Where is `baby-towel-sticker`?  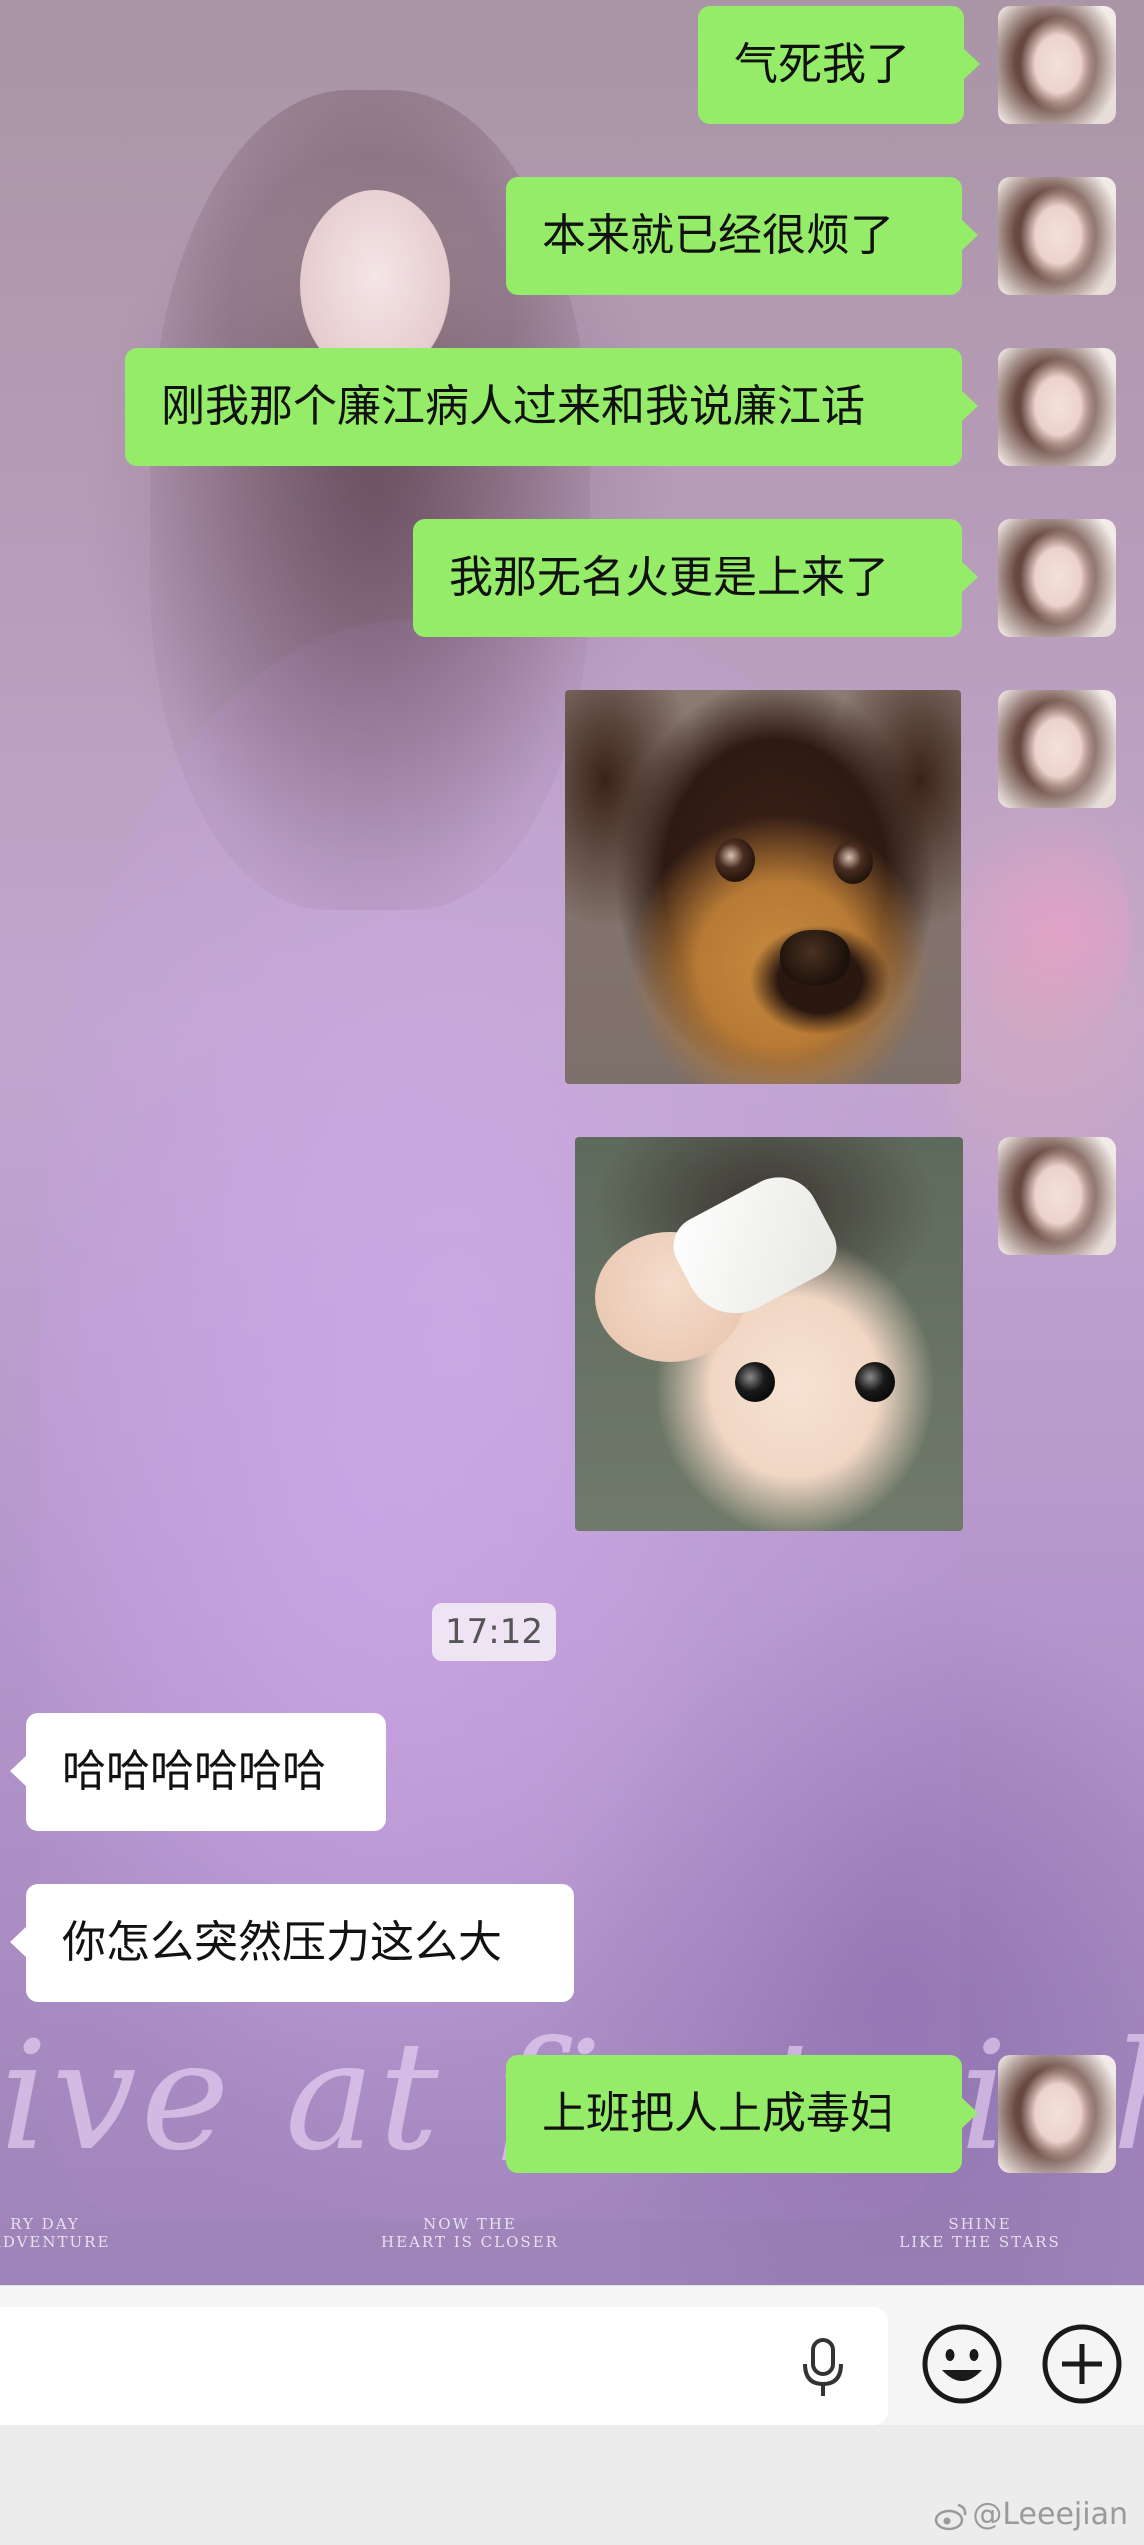 baby-towel-sticker is located at coordinates (769, 1334).